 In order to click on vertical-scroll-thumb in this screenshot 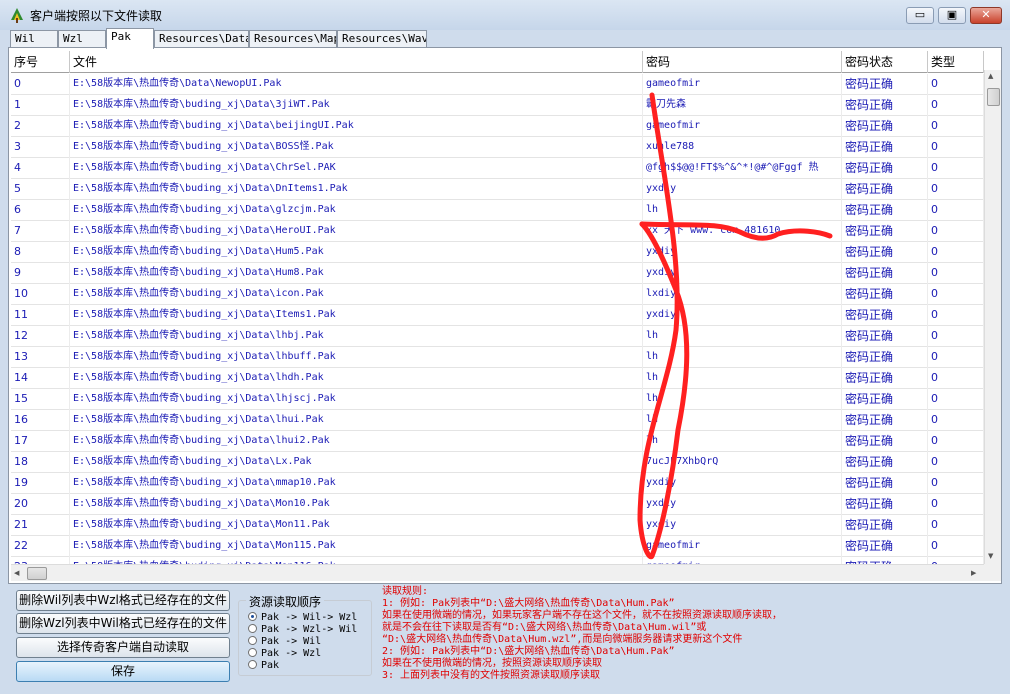, I will do `click(993, 97)`.